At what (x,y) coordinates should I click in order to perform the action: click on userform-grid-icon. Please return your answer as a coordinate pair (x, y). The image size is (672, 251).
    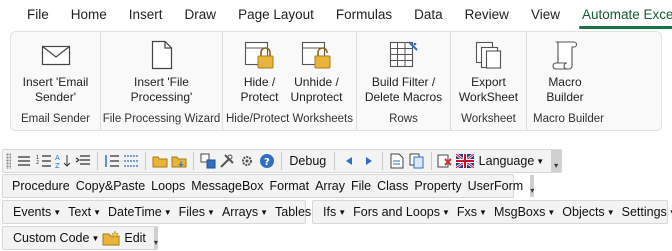
    Looking at the image, I should click on (208, 161).